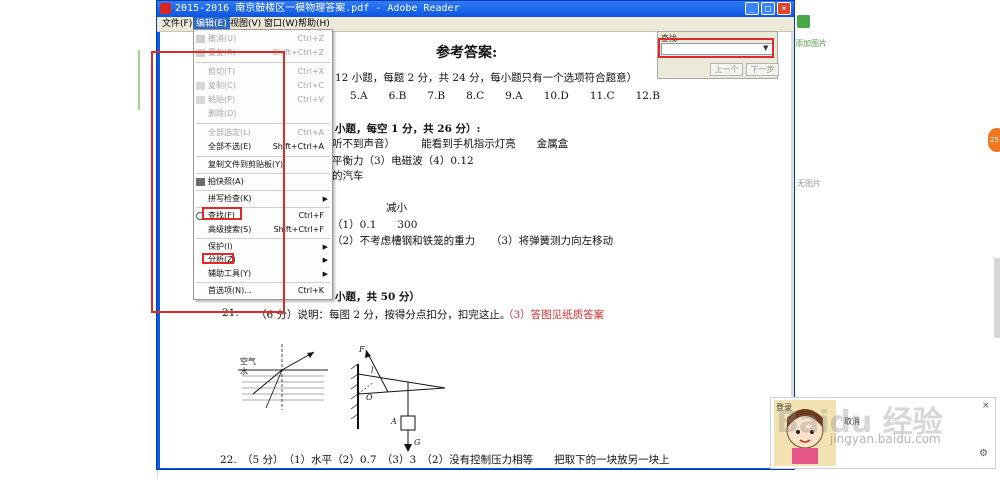 The height and width of the screenshot is (479, 1000). What do you see at coordinates (983, 453) in the screenshot?
I see `gear-icon: ⚙` at bounding box center [983, 453].